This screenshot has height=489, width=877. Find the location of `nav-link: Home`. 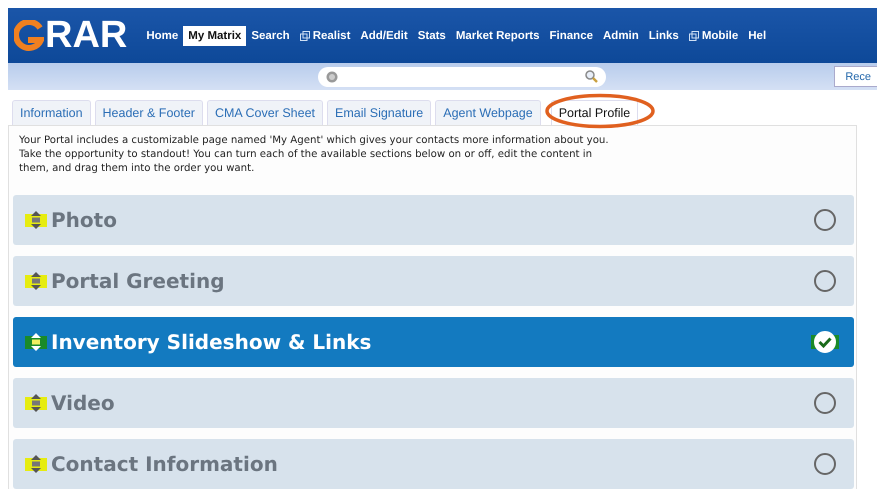

nav-link: Home is located at coordinates (162, 36).